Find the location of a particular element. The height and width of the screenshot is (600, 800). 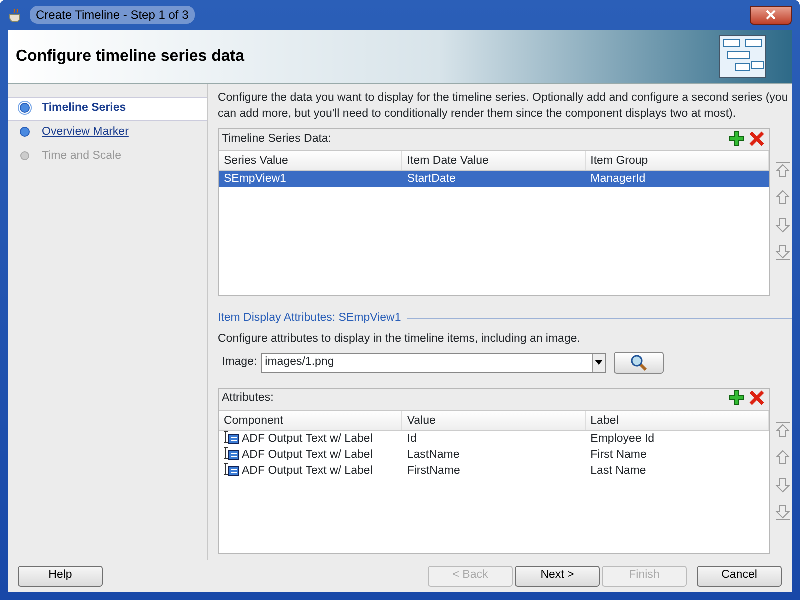

table-title: Attributes: is located at coordinates (248, 398).